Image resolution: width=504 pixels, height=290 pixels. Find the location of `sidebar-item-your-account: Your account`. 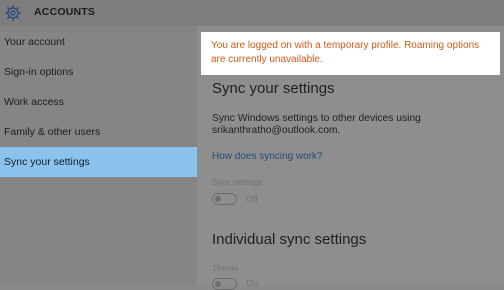

sidebar-item-your-account: Your account is located at coordinates (98, 42).